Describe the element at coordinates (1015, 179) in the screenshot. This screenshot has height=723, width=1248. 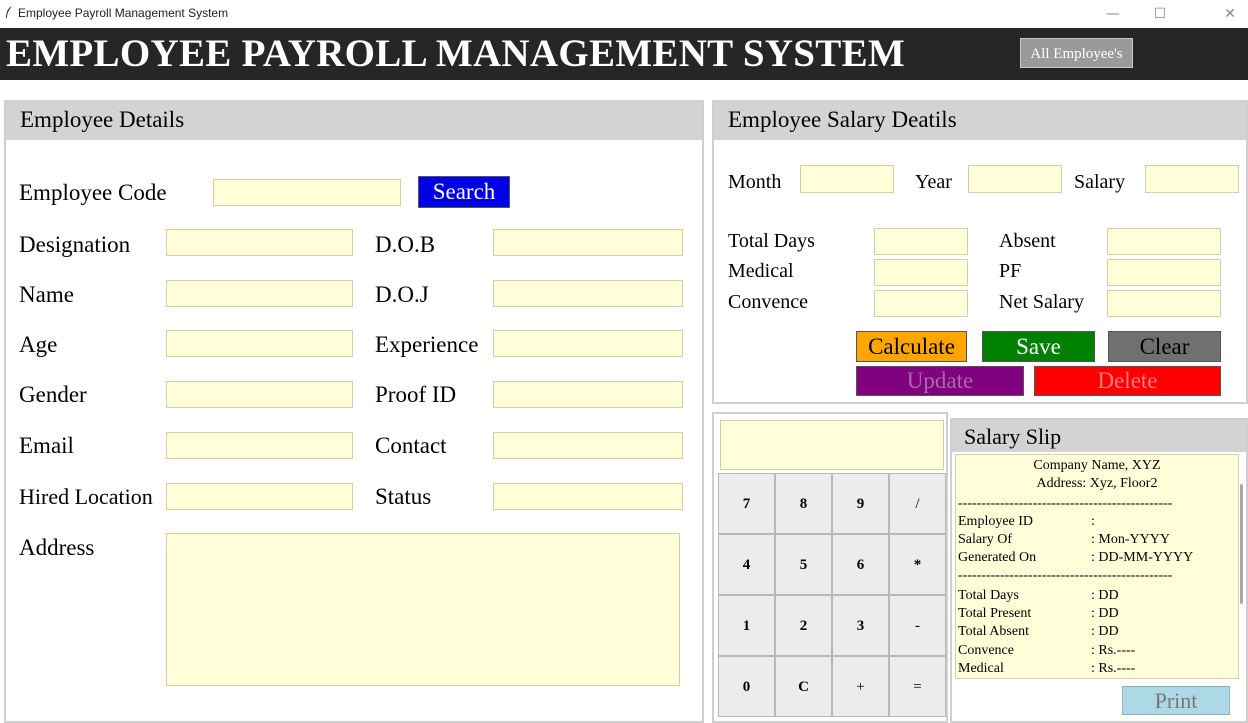
I see `year-input` at that location.